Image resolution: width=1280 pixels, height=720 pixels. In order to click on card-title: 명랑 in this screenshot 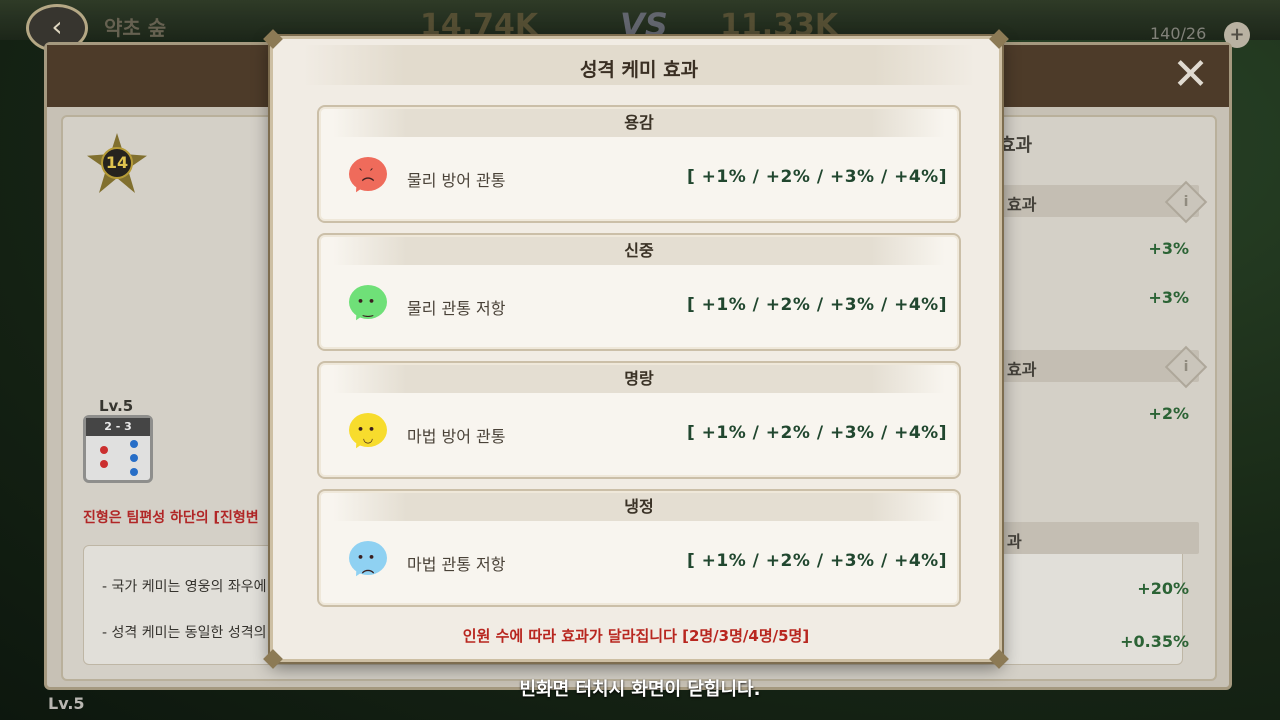, I will do `click(639, 379)`.